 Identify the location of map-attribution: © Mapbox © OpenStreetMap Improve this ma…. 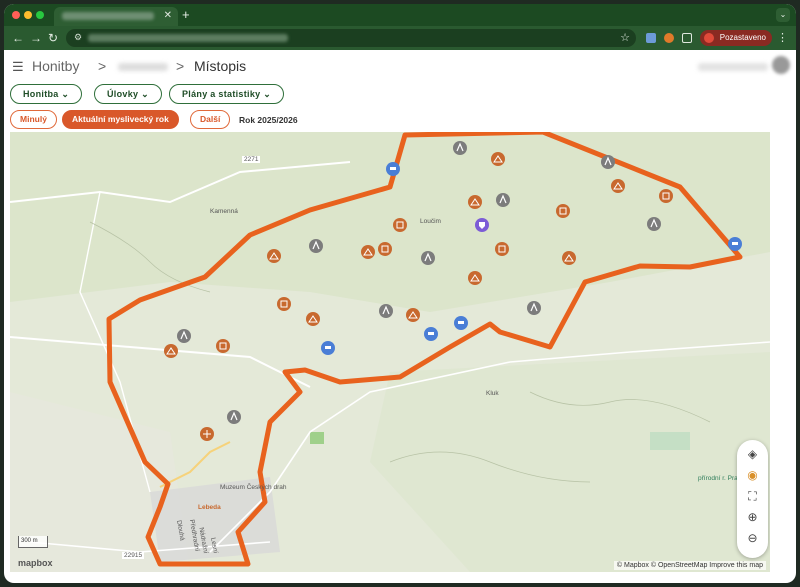
(689, 565).